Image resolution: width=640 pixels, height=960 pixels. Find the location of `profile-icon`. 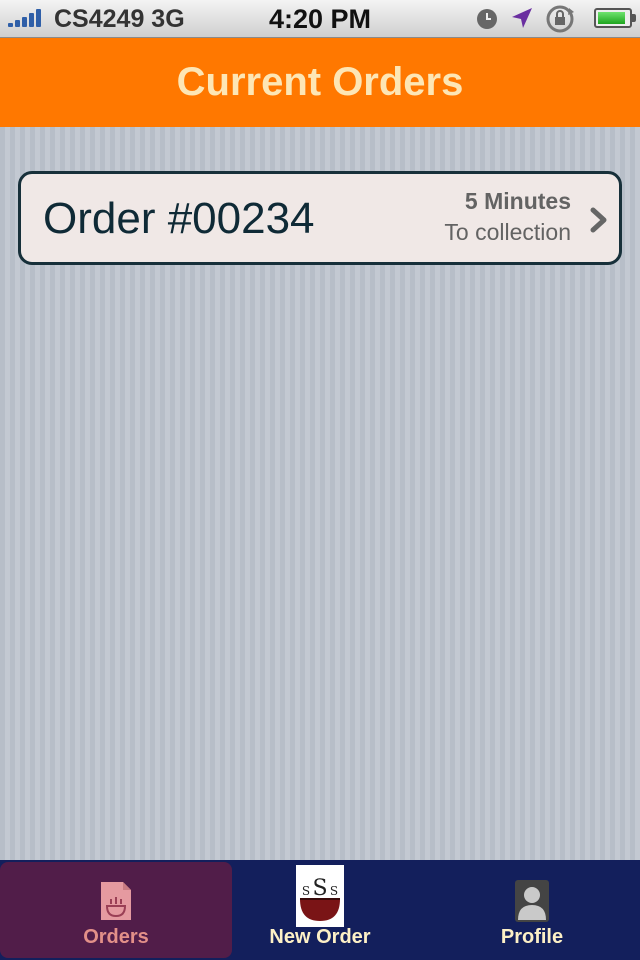

profile-icon is located at coordinates (532, 901).